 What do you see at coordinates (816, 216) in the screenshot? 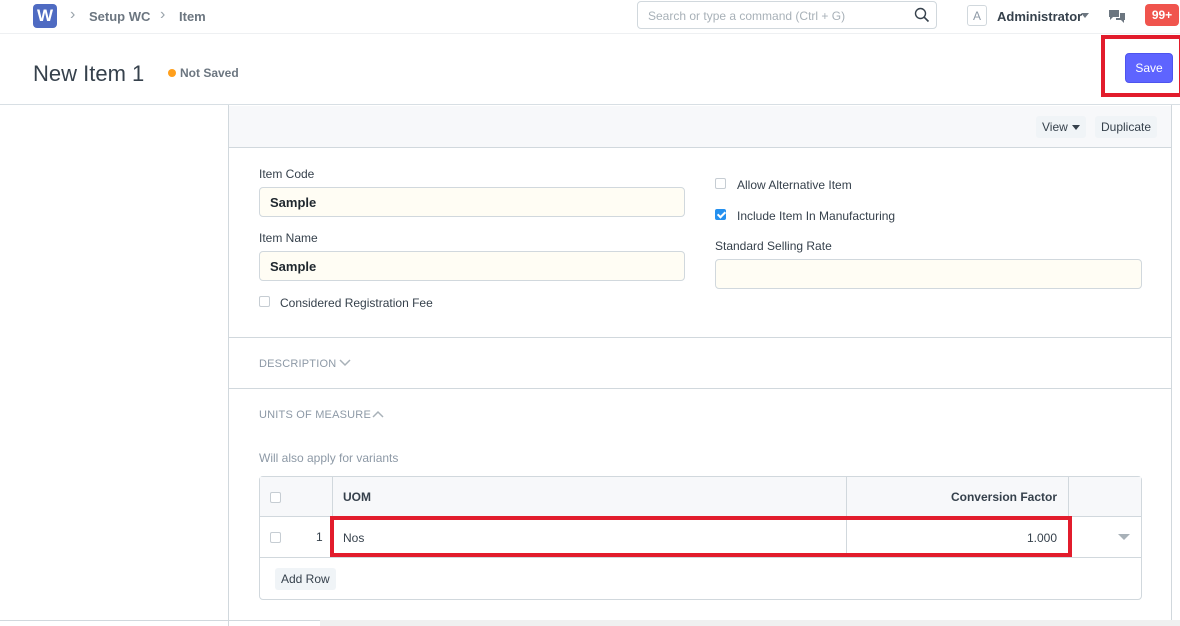
I see `include-manufacturing-label: Include Item In Manufacturing` at bounding box center [816, 216].